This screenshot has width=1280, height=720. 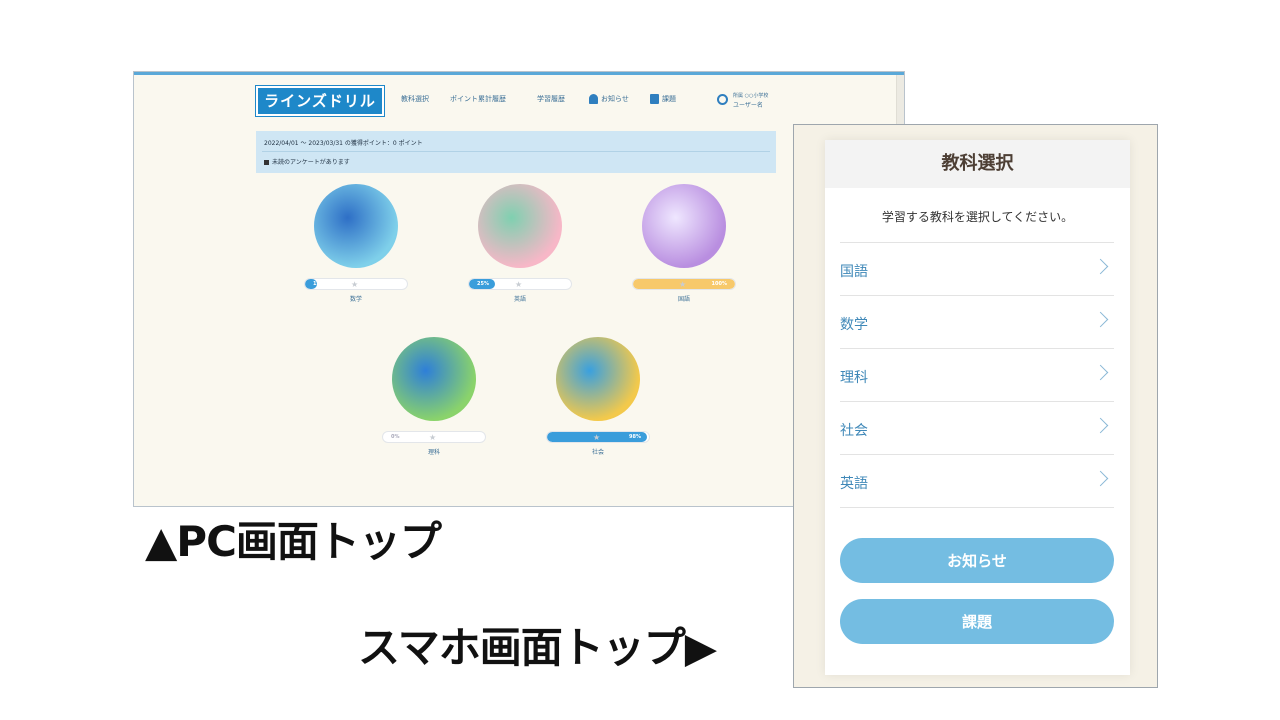 I want to click on survey-notice: 未読のアンケートがあります, so click(x=307, y=161).